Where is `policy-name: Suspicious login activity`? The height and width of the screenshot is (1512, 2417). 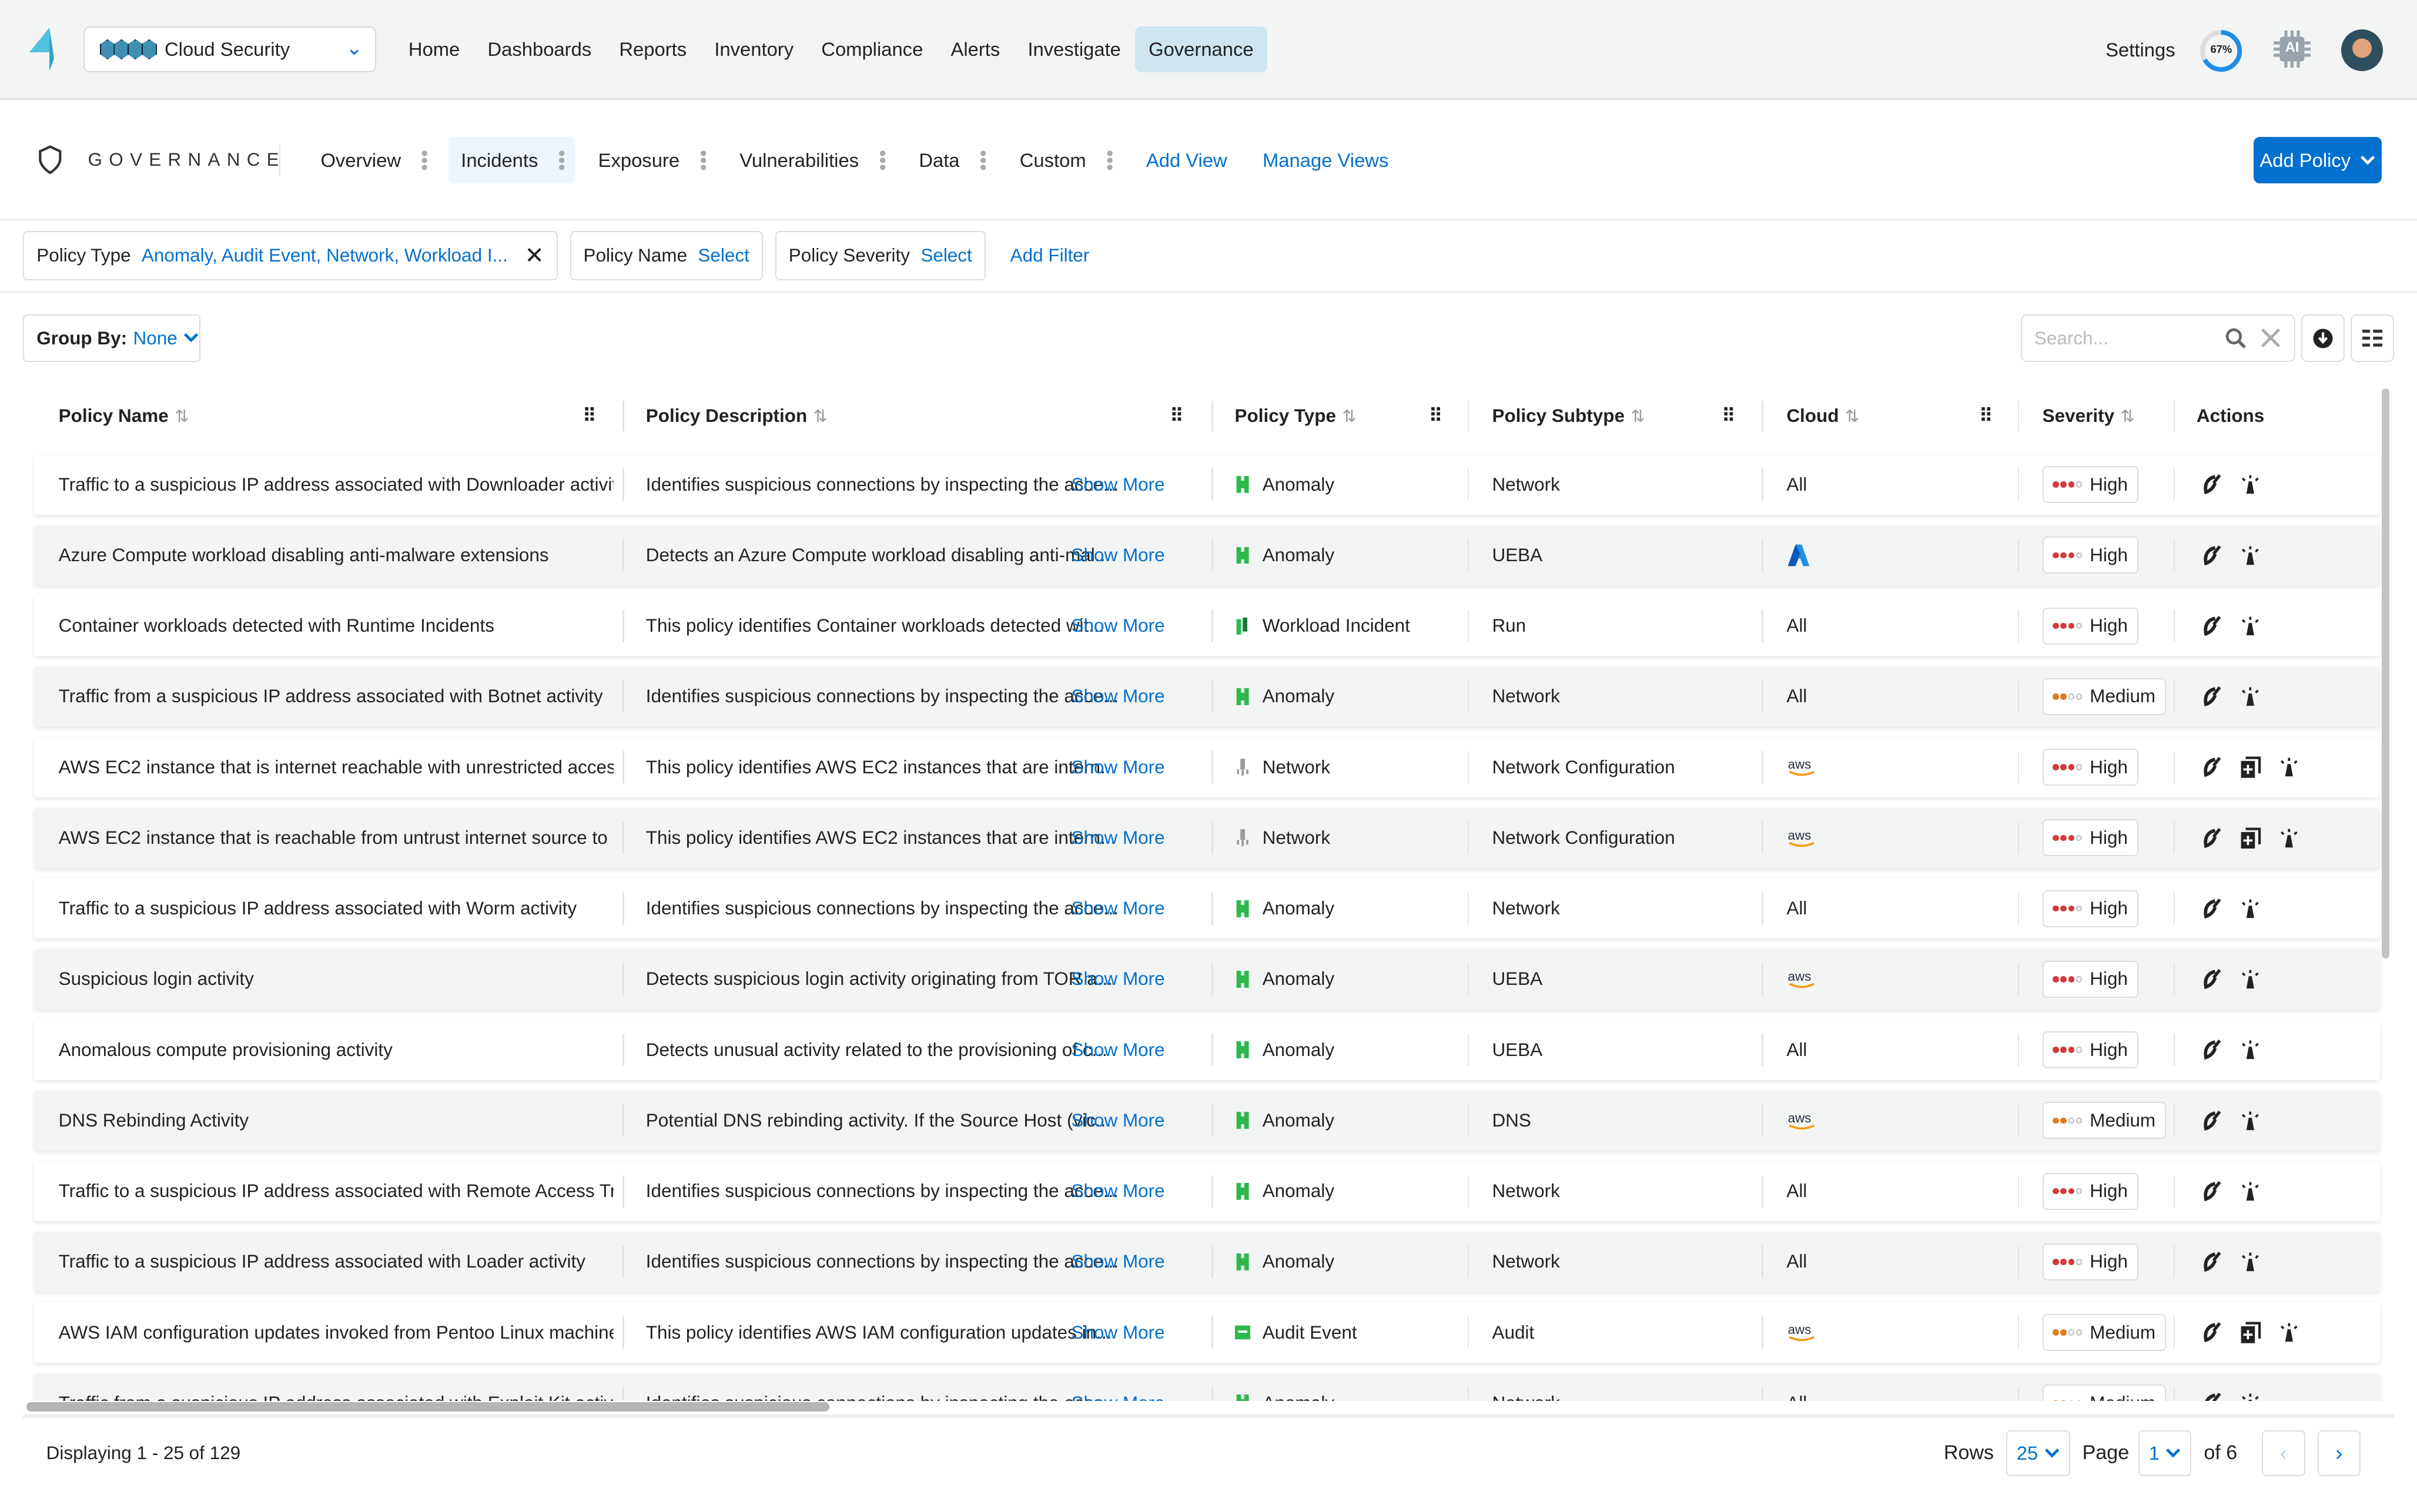
policy-name: Suspicious login activity is located at coordinates (156, 979).